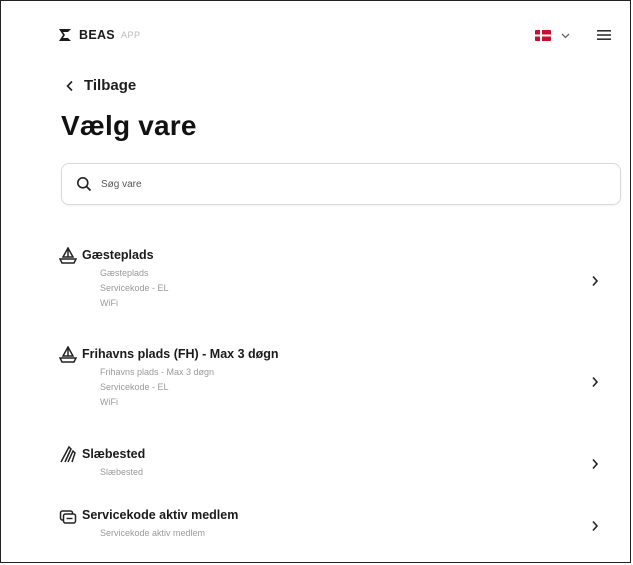  Describe the element at coordinates (68, 517) in the screenshot. I see `membership-card-icon` at that location.